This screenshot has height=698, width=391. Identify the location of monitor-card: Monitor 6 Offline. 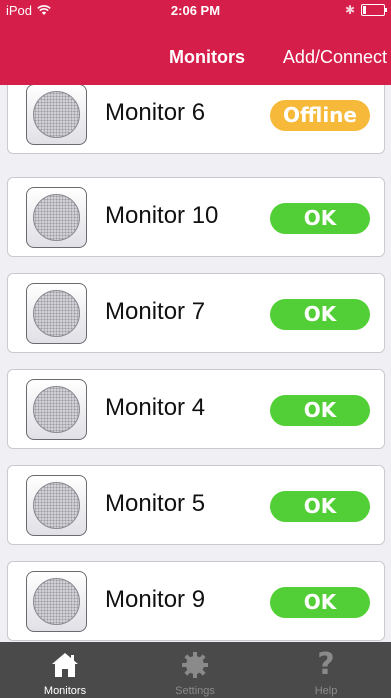
(196, 119).